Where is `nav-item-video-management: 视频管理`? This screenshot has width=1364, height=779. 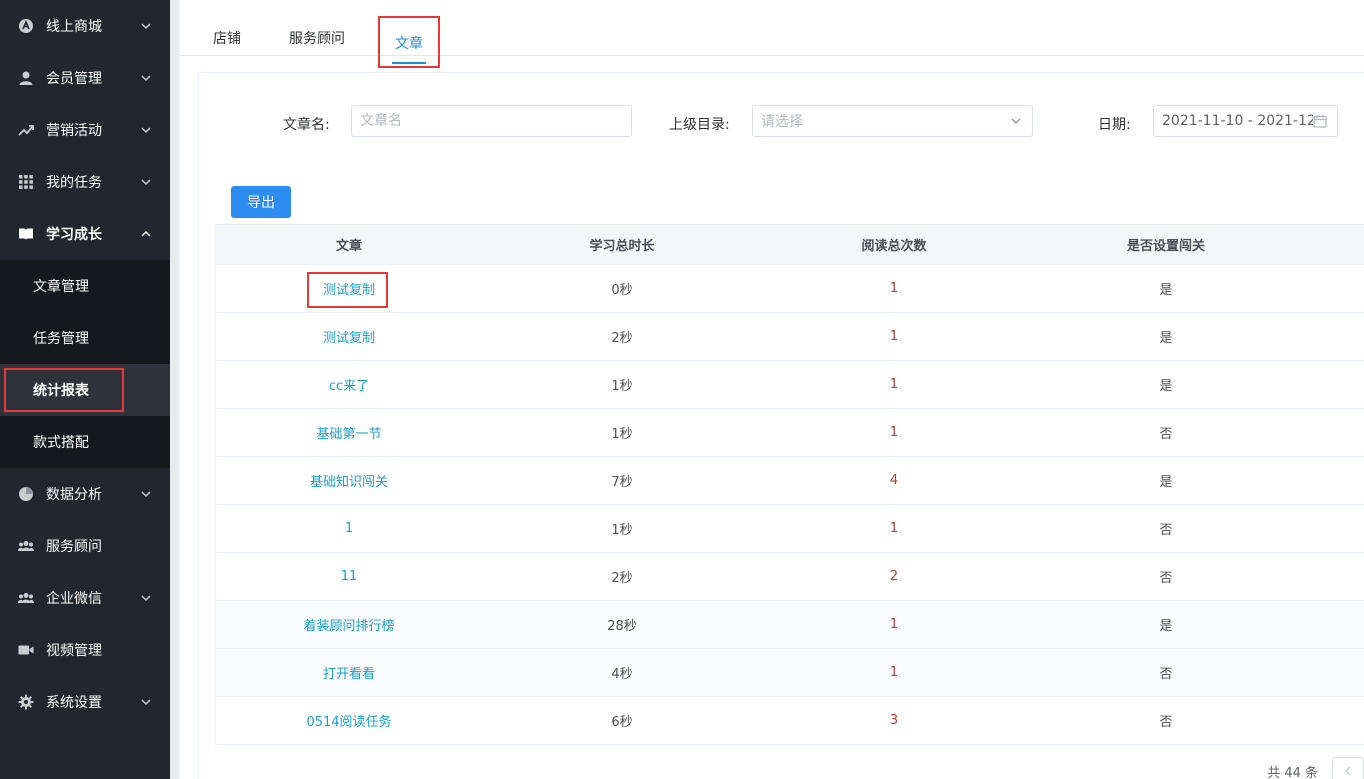
nav-item-video-management: 视频管理 is located at coordinates (85, 650).